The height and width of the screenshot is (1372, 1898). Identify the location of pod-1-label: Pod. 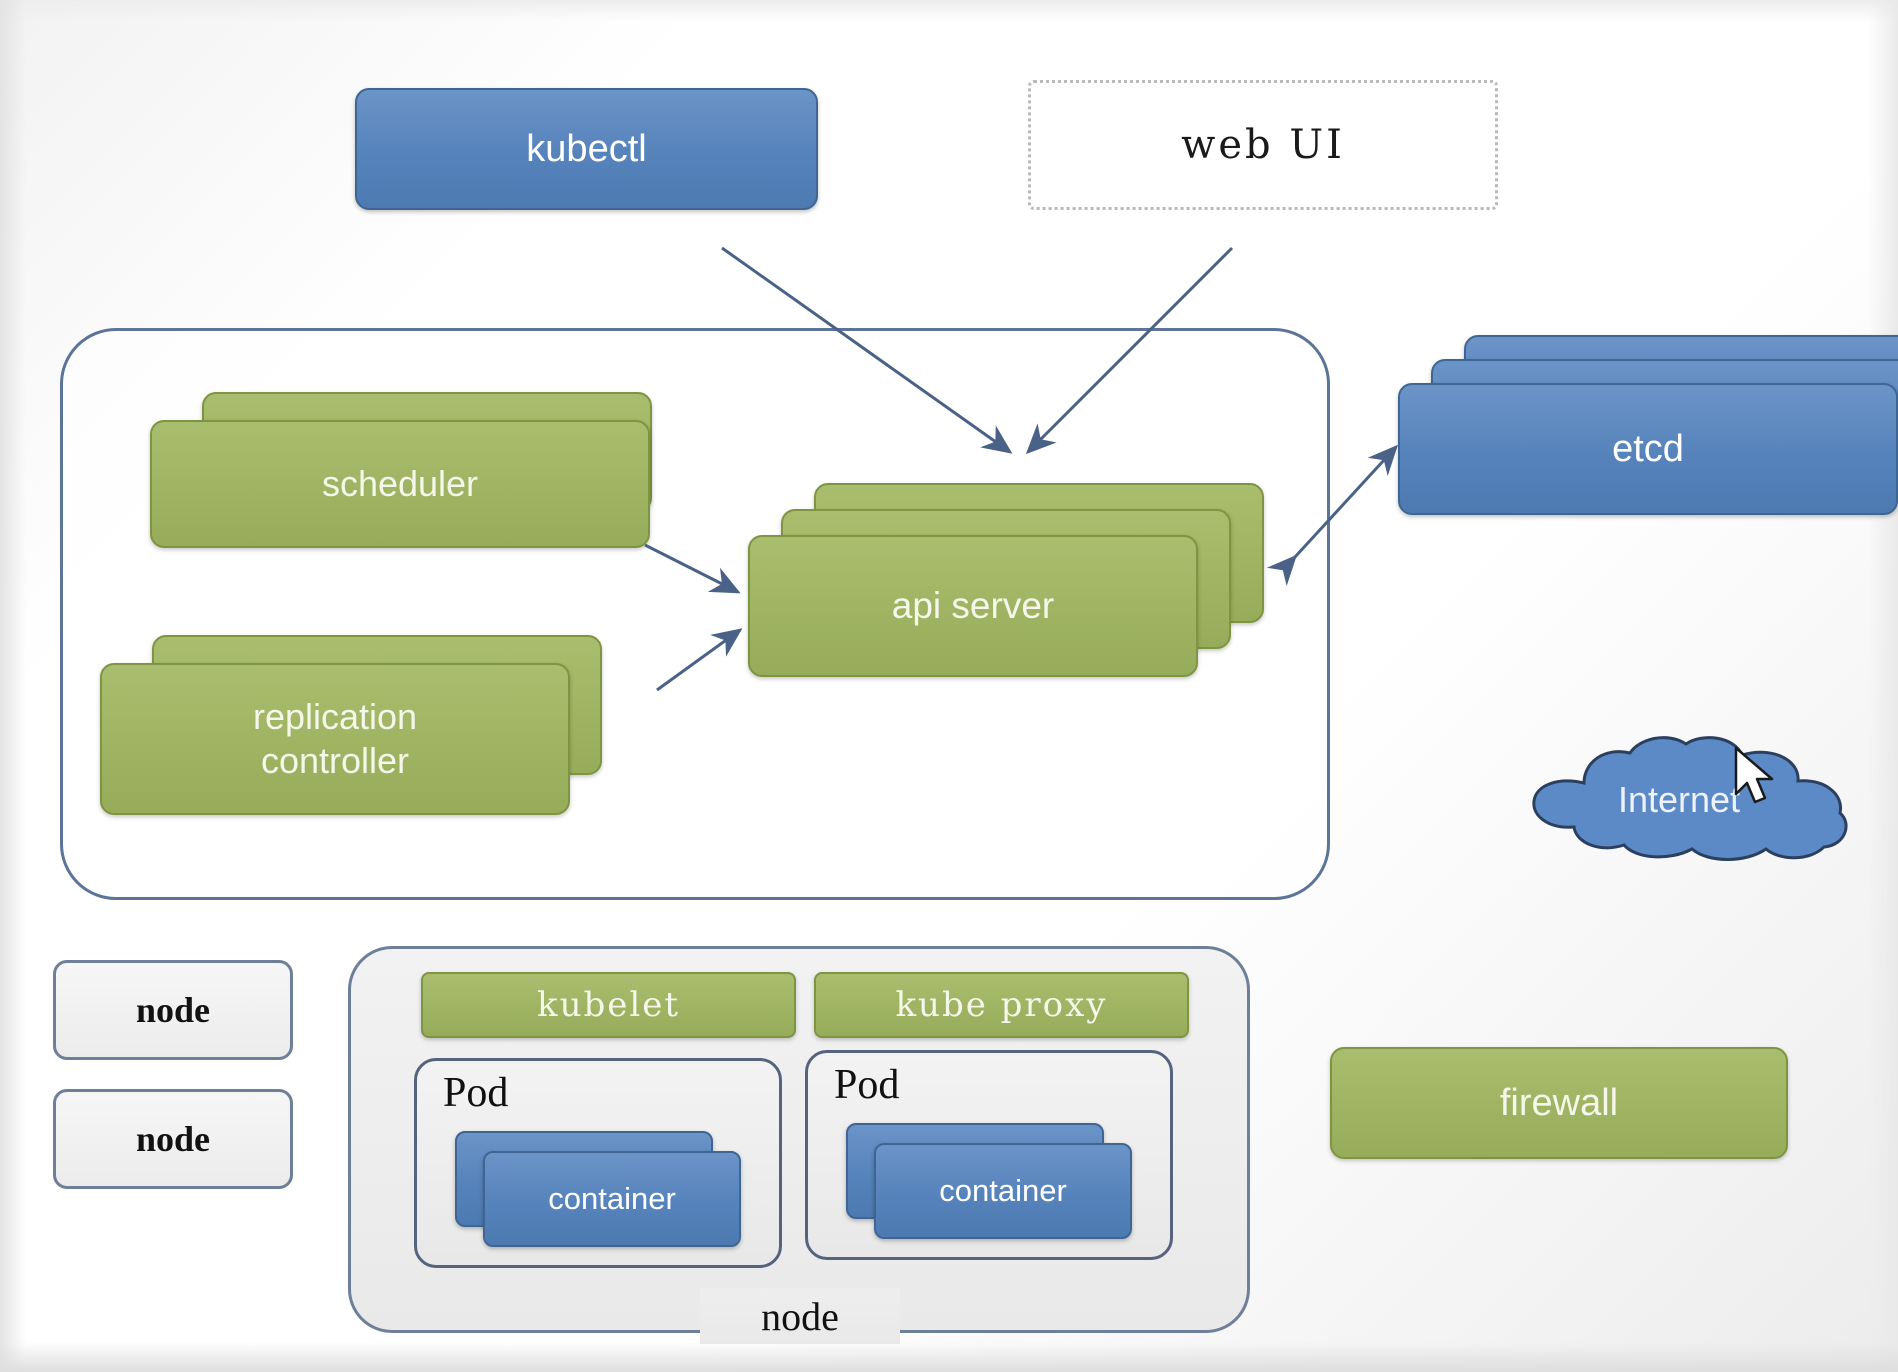
(476, 1093).